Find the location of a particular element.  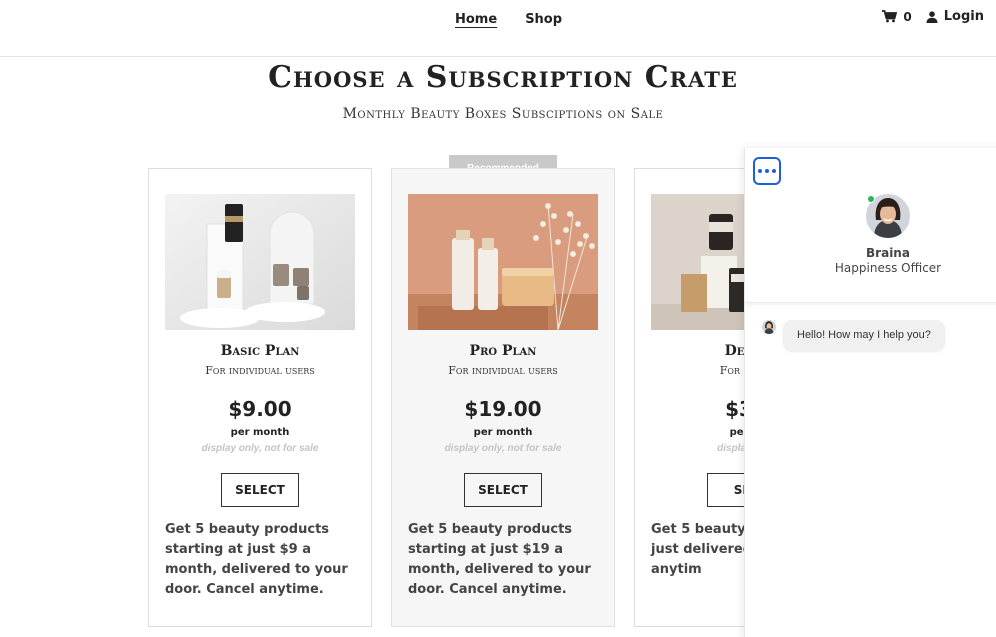

plan-name: Pro Plan is located at coordinates (503, 351).